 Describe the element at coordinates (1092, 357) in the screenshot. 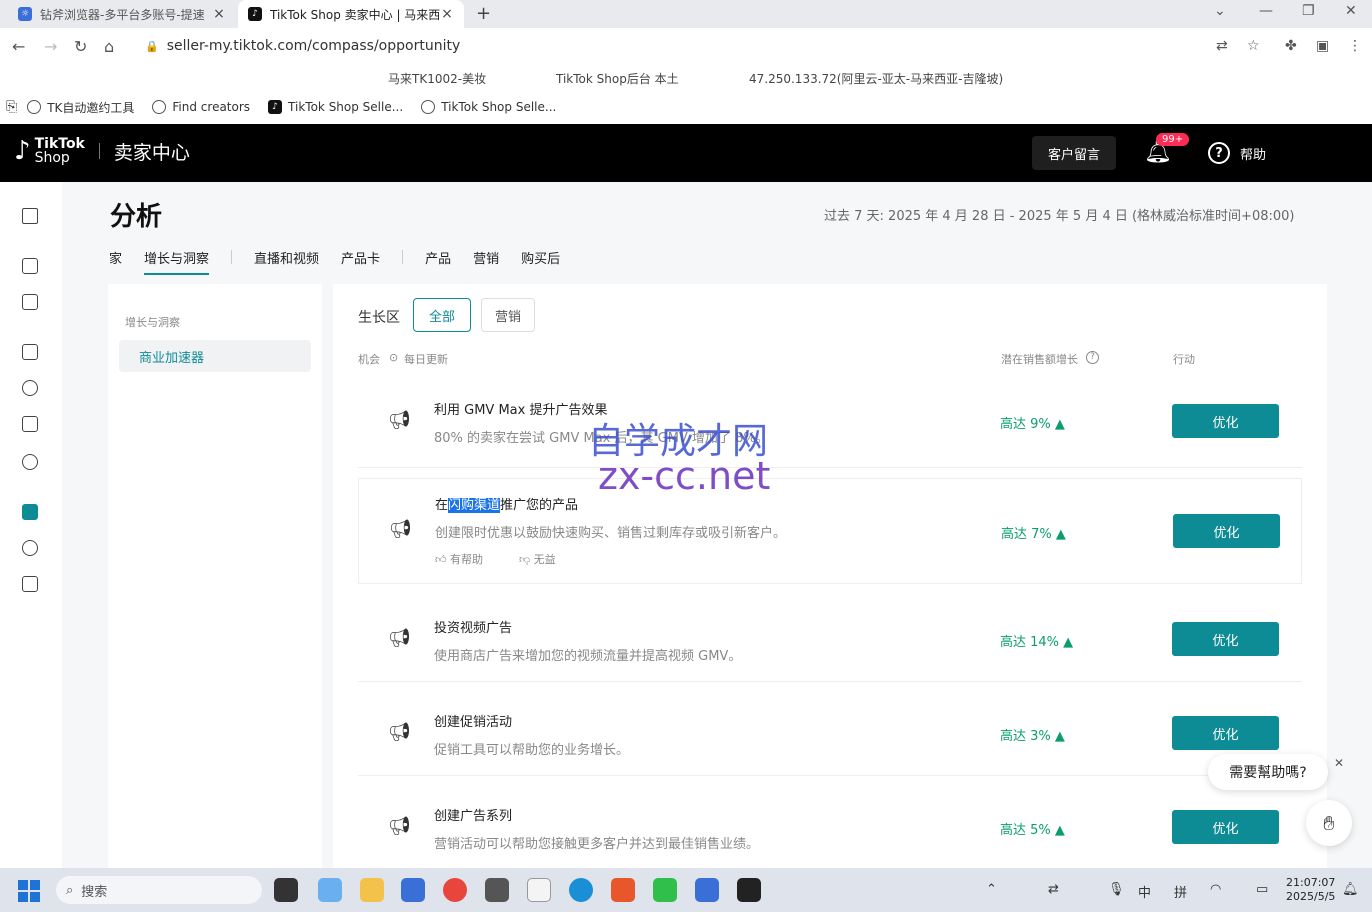

I see `info-icon: ?` at that location.